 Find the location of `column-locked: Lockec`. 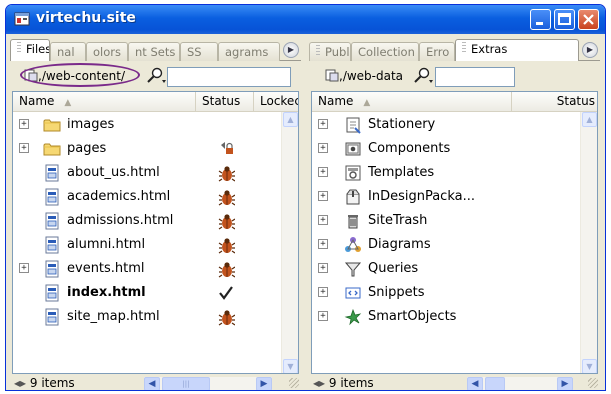

column-locked: Lockec is located at coordinates (276, 102).